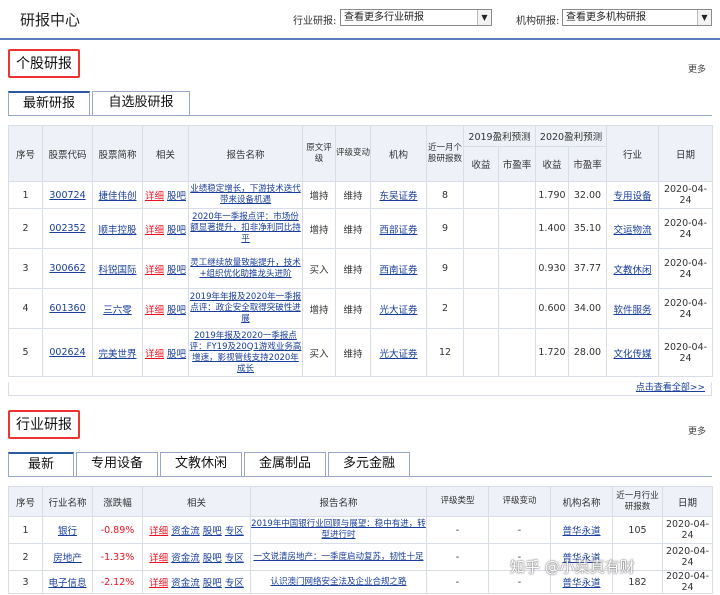  I want to click on report-link: 2019年年报及2020年一季报点评：政企安全取得突破性进展, so click(245, 308).